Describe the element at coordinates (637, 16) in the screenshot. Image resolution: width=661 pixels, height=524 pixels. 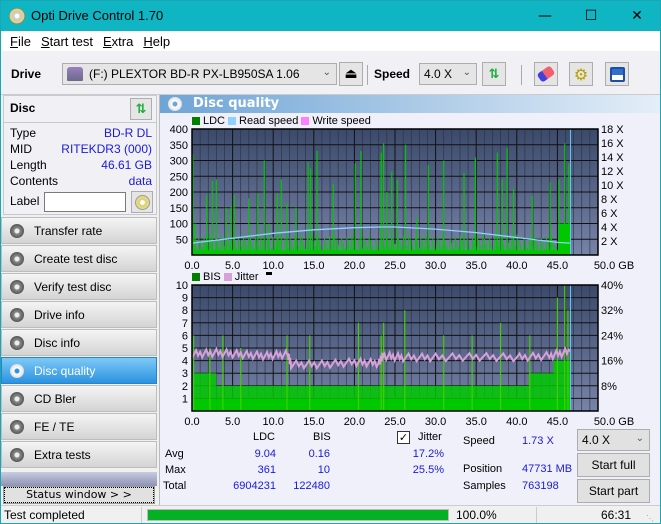
I see `close-button: ✕` at that location.